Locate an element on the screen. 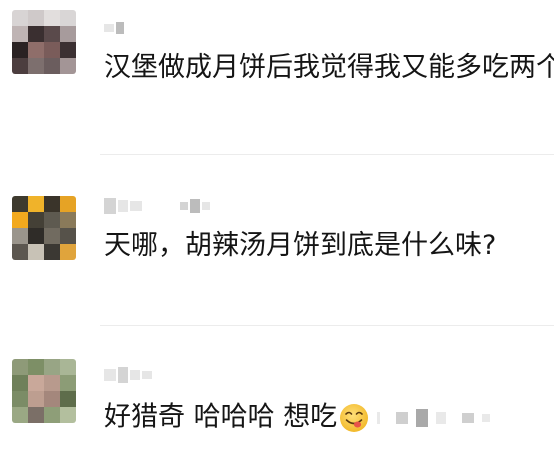 The image size is (554, 449). pixelated-redacted-text is located at coordinates (434, 417).